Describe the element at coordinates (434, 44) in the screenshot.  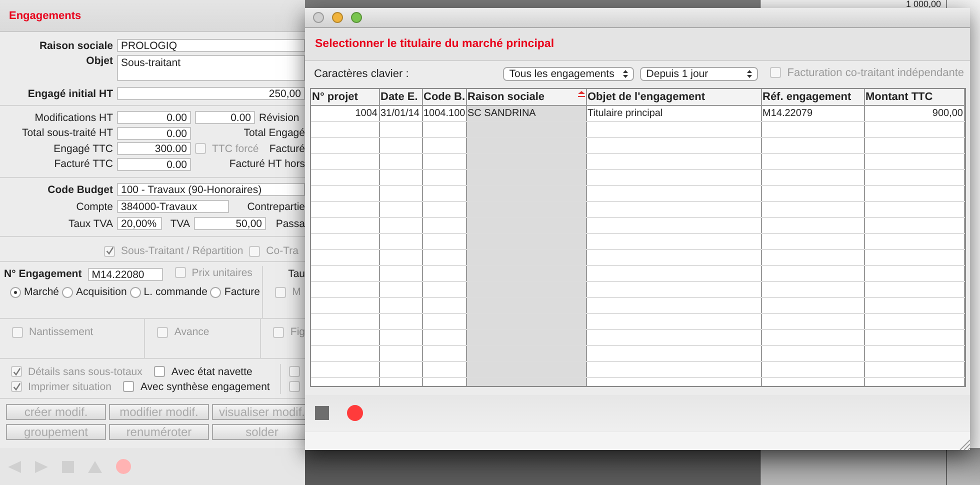
I see `dialog-heading: Selectionner le titulaire du marché principal` at that location.